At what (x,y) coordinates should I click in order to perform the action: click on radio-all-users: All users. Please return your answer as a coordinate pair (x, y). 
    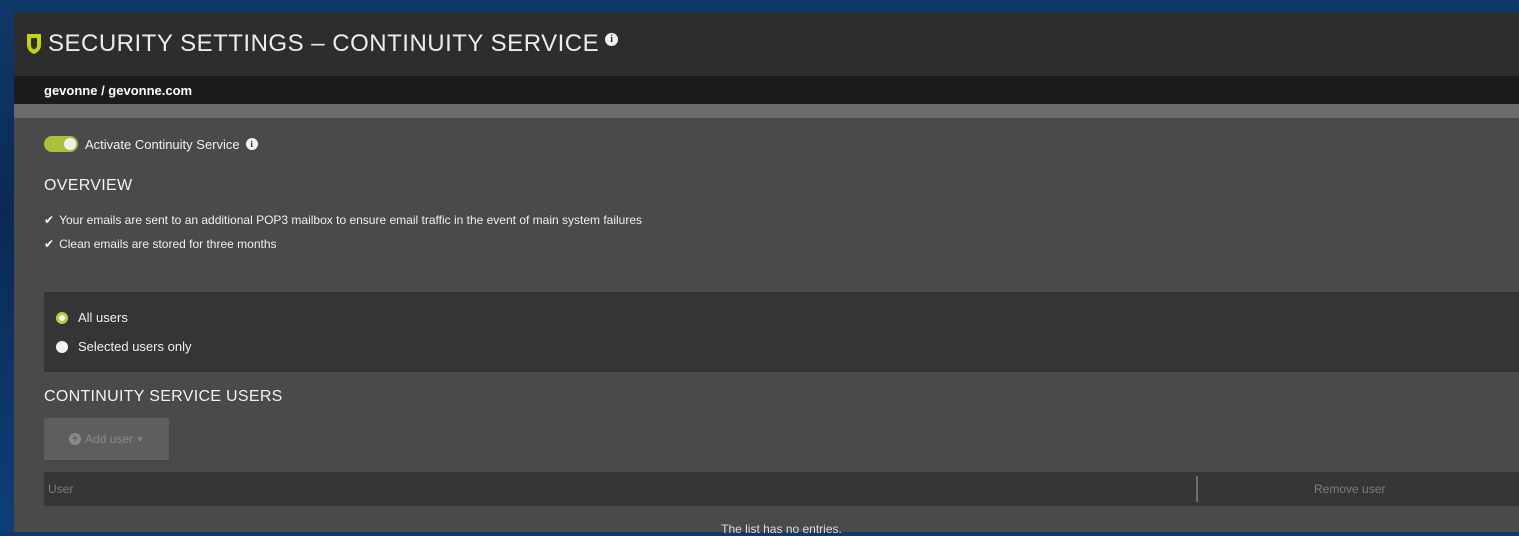
    Looking at the image, I should click on (92, 317).